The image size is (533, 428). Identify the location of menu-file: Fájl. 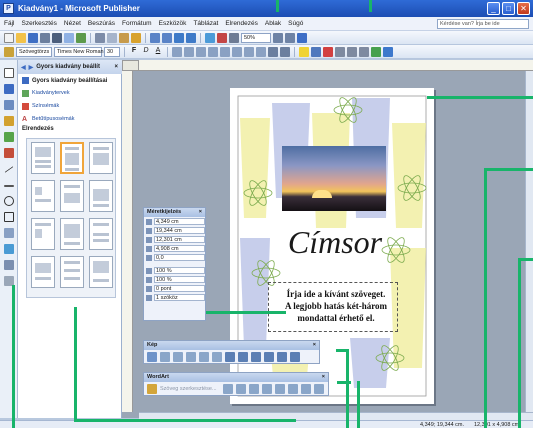
(9, 23).